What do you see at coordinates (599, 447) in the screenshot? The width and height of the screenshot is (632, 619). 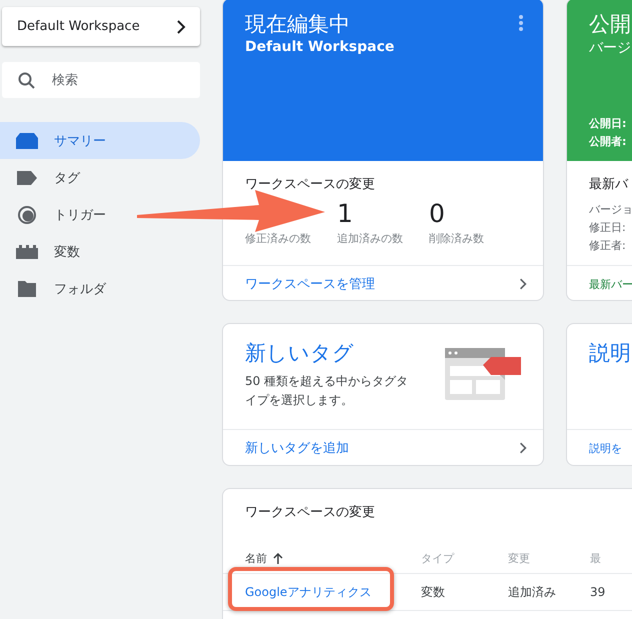 I see `edit-description-link: 説明を` at bounding box center [599, 447].